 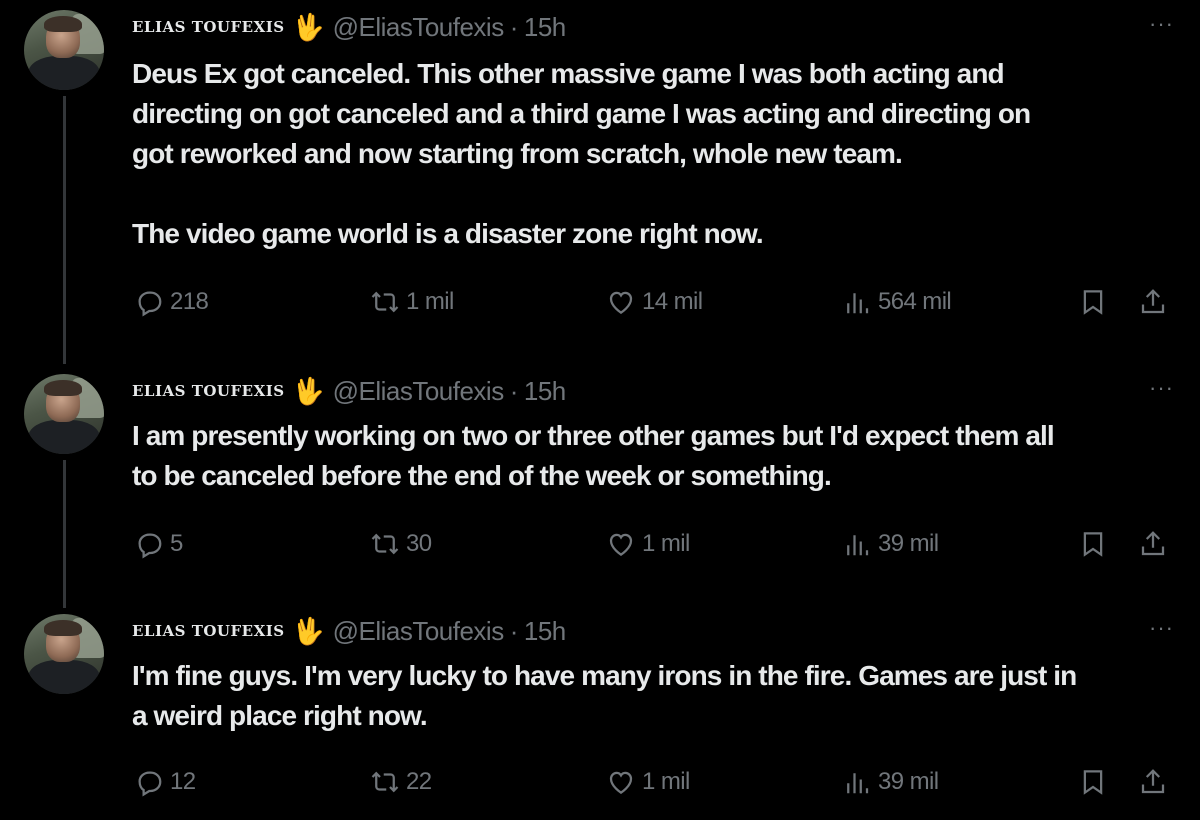 I want to click on repost-button: 1 mil, so click(x=412, y=302).